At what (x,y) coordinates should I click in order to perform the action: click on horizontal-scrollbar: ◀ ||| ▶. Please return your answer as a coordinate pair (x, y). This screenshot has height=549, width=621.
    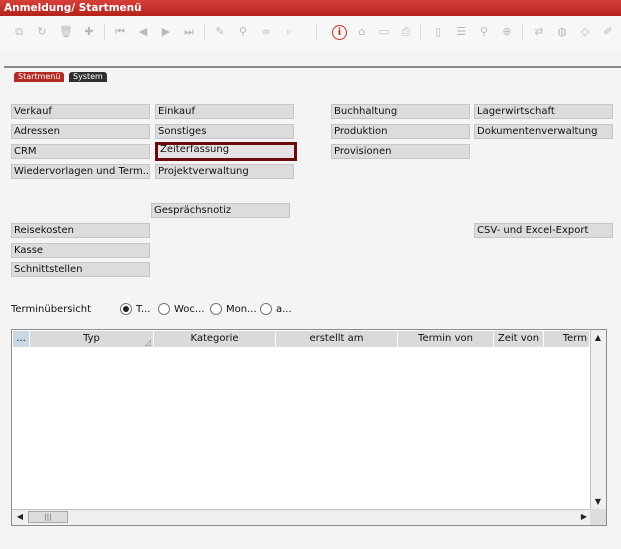
    Looking at the image, I should click on (302, 517).